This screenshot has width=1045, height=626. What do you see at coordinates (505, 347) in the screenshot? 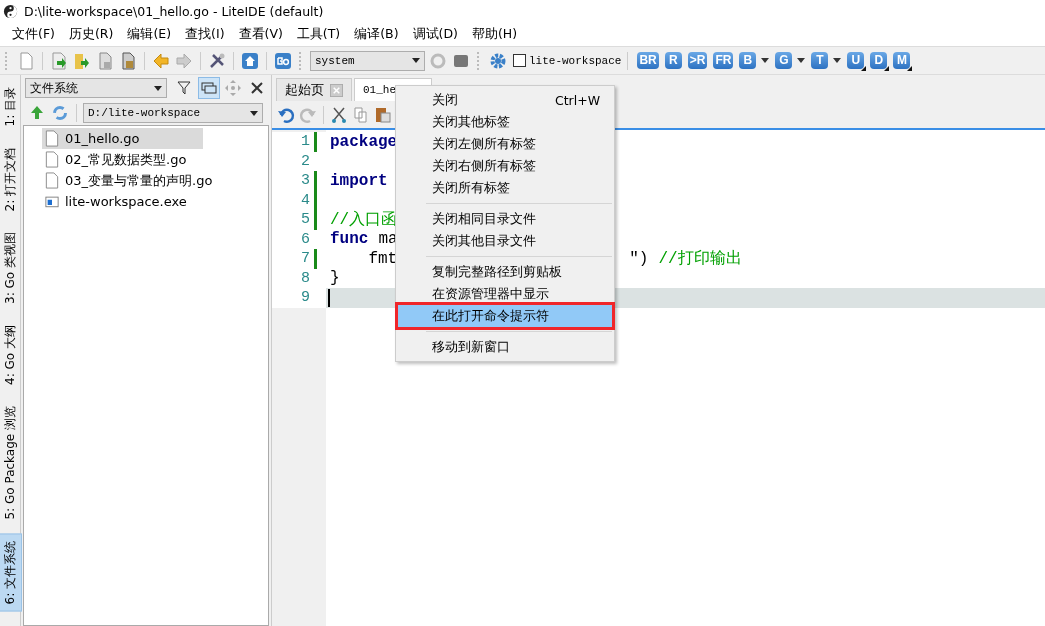
I see `menu-item: 移动到新窗口` at bounding box center [505, 347].